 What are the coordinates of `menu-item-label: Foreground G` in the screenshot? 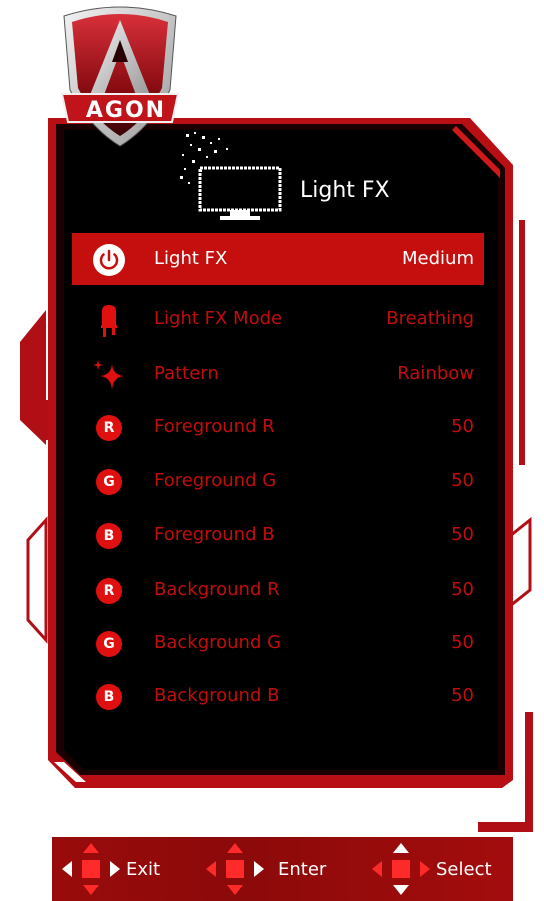 It's located at (215, 480).